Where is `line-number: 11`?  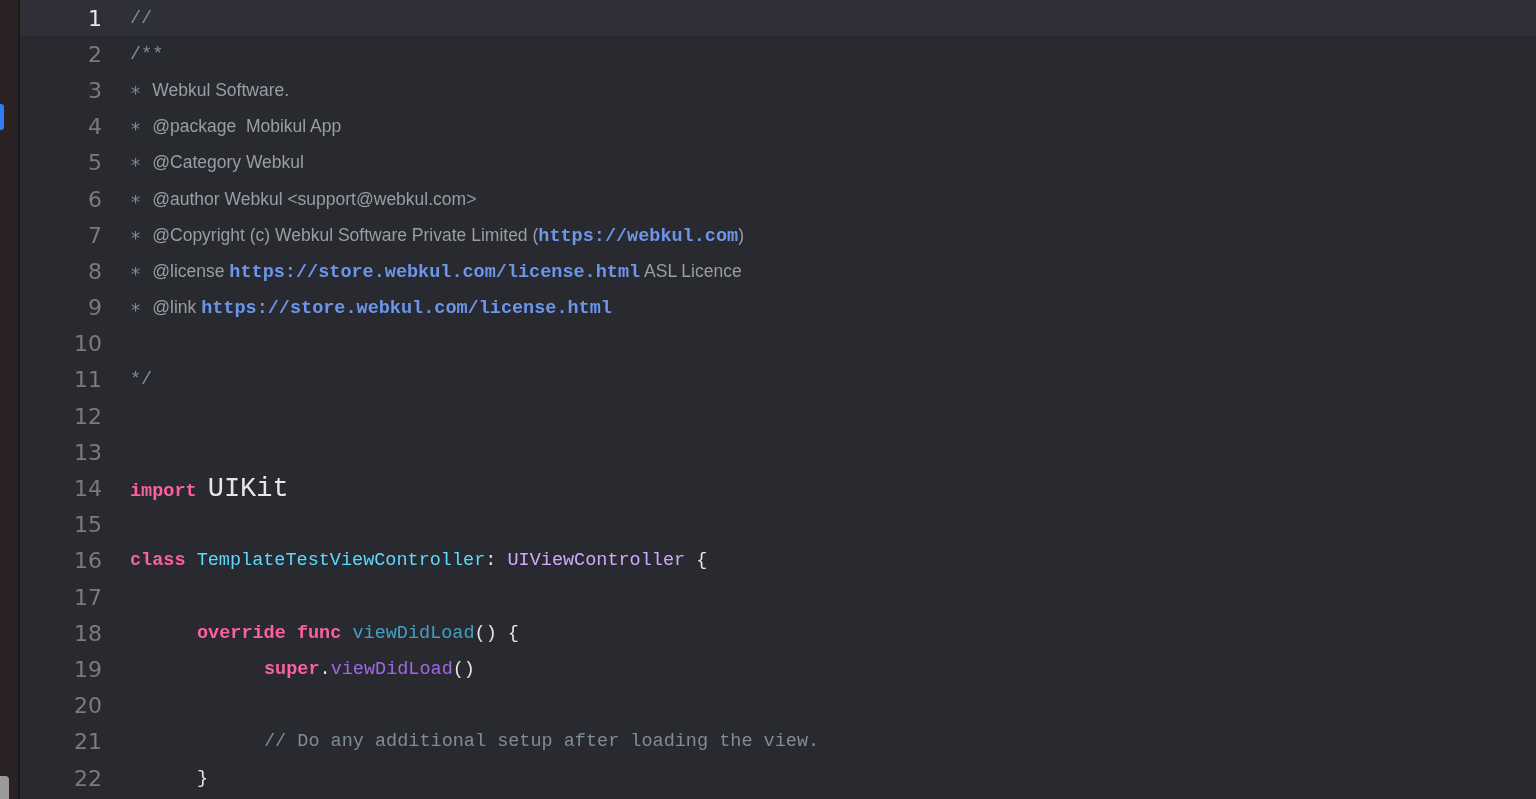 line-number: 11 is located at coordinates (87, 380).